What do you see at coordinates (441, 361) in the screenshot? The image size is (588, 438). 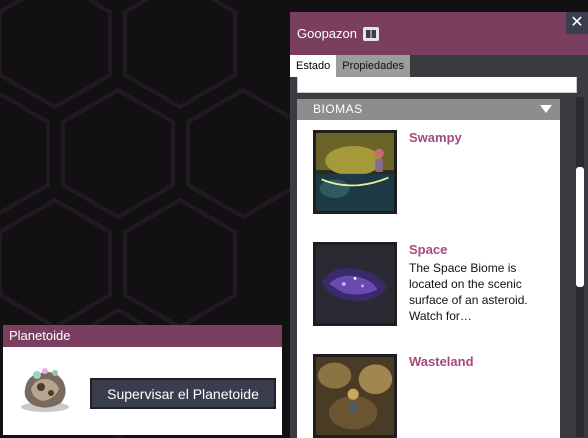 I see `biome-name: Wasteland` at bounding box center [441, 361].